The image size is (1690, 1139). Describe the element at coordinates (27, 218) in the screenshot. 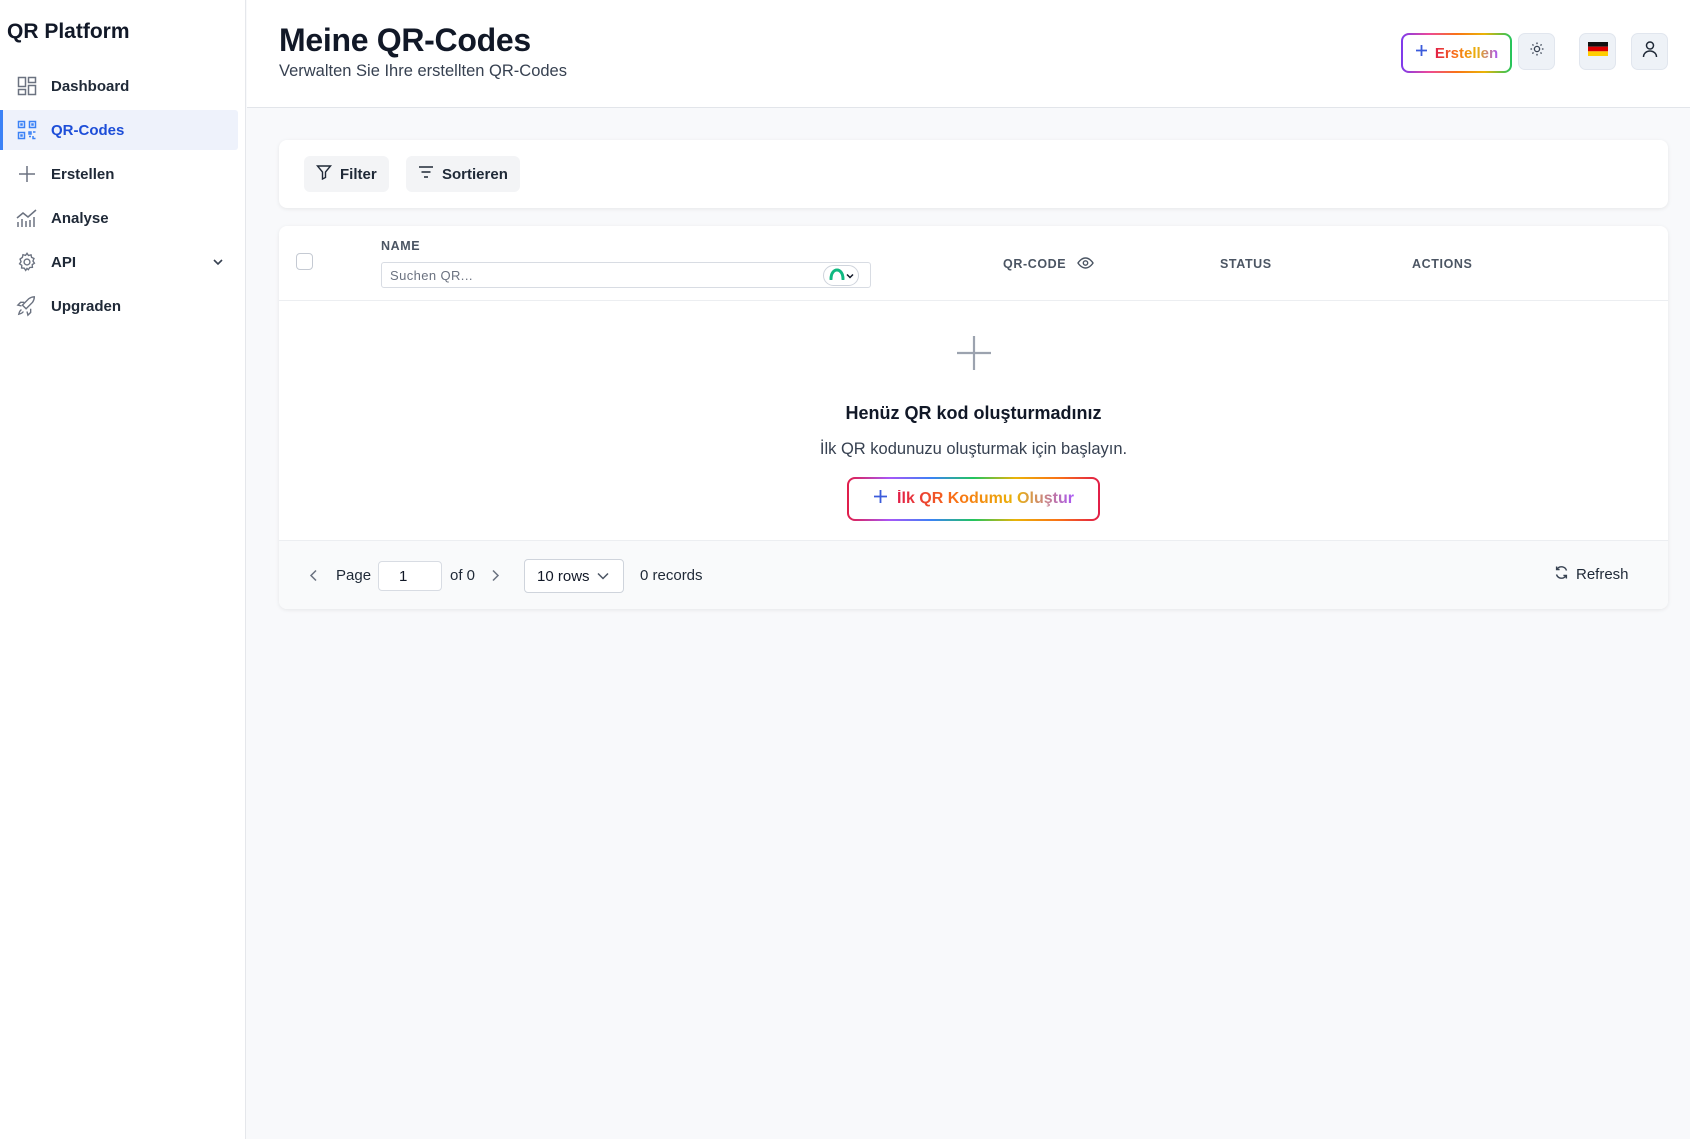

I see `chart-icon` at that location.